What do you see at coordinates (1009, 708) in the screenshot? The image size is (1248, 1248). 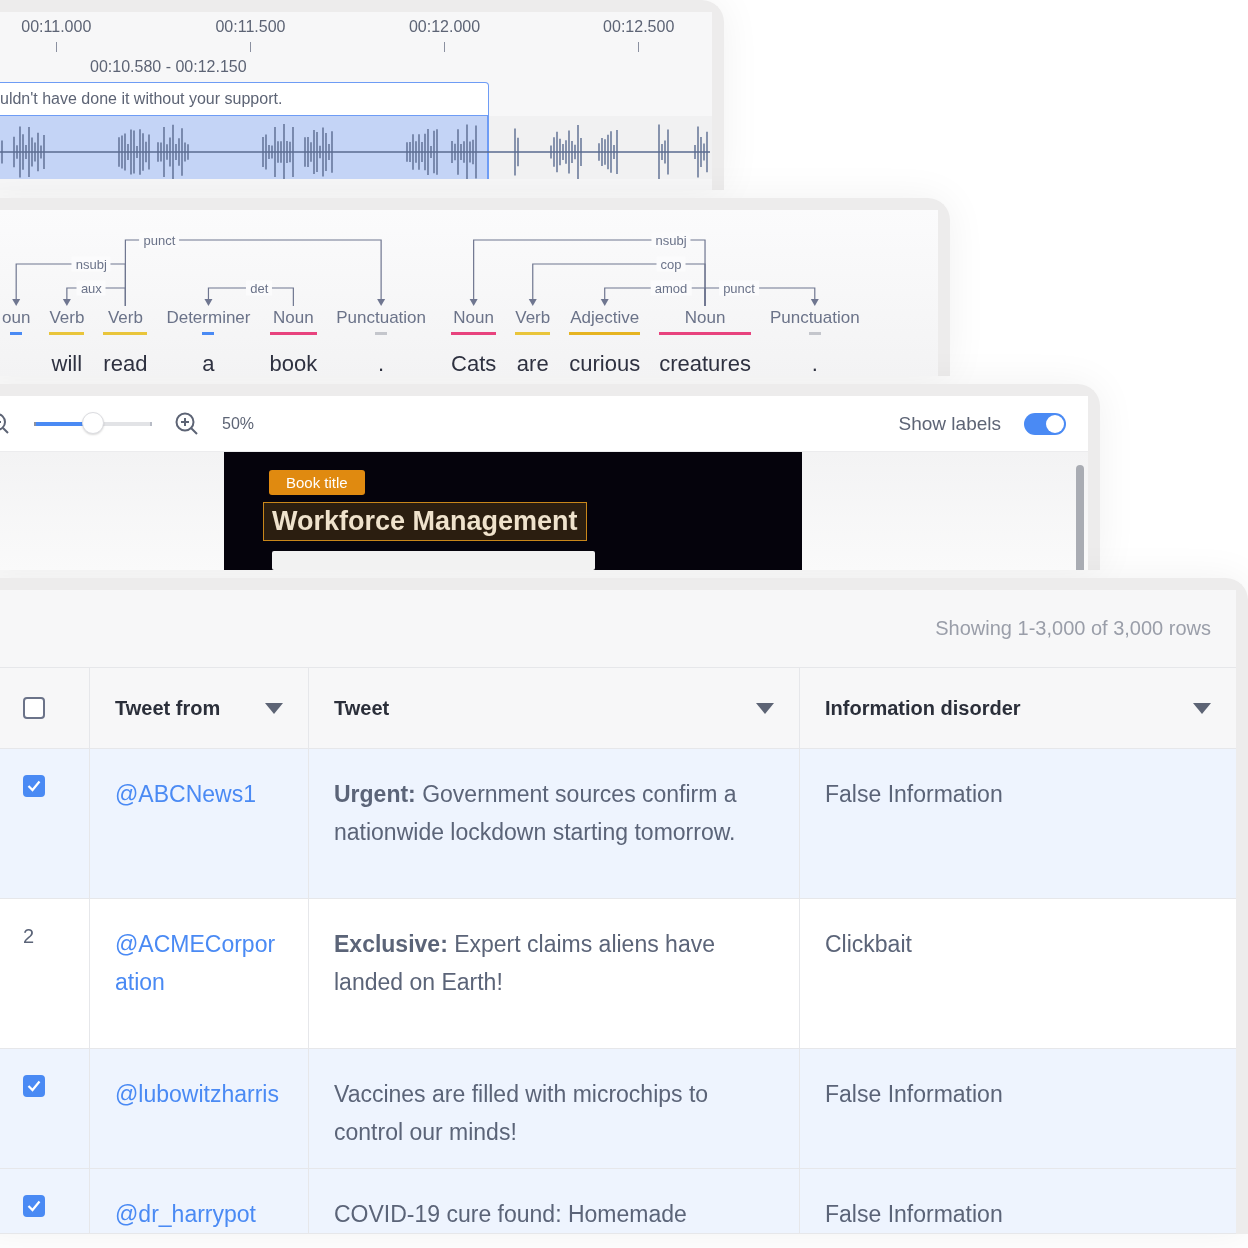 I see `column-header: Information disorder` at bounding box center [1009, 708].